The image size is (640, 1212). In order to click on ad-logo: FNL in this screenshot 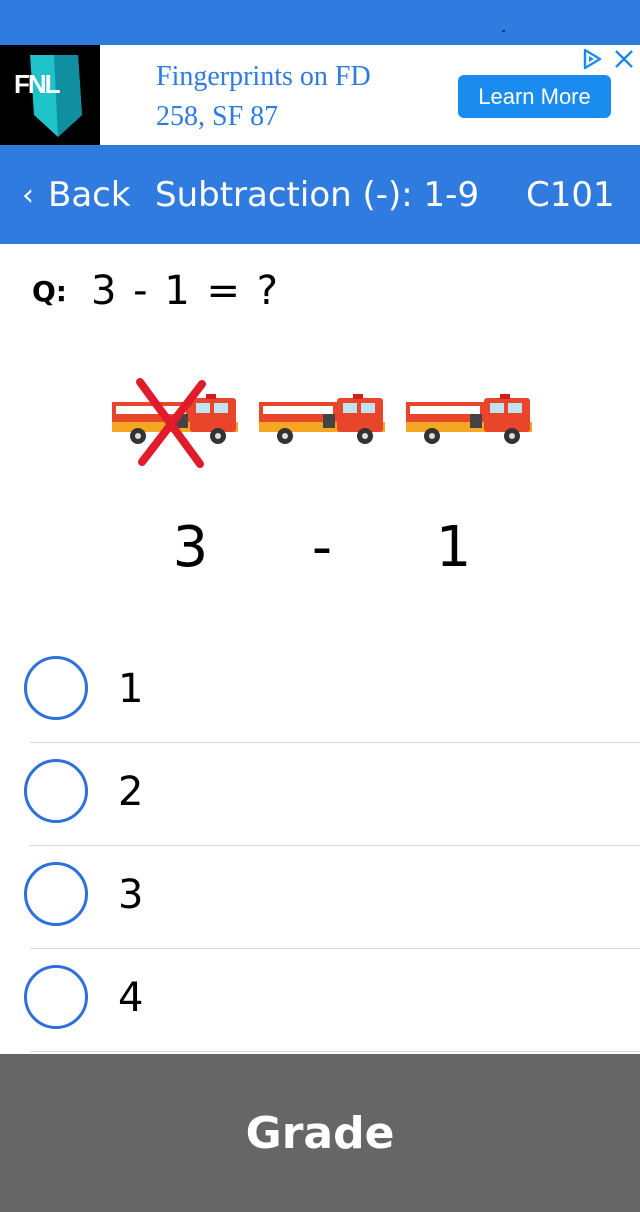, I will do `click(50, 95)`.